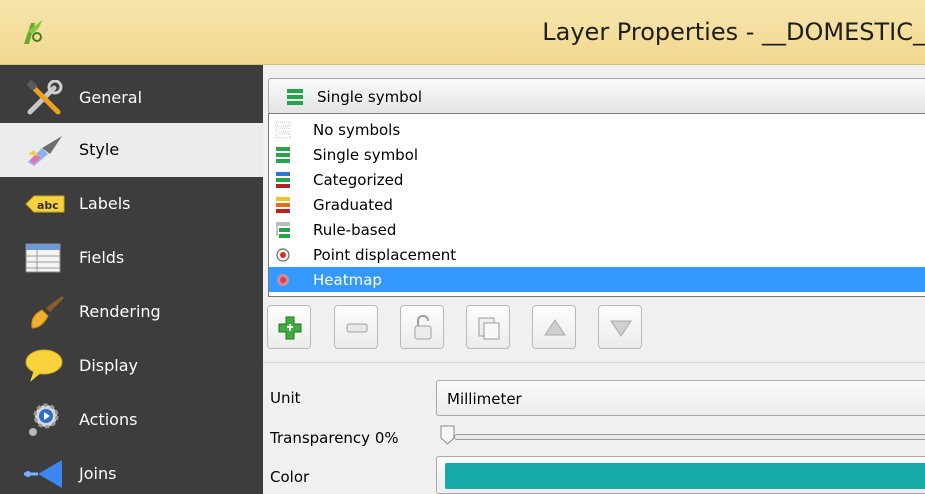 This screenshot has width=925, height=494. Describe the element at coordinates (98, 473) in the screenshot. I see `sidebar-item-label: Joins` at that location.